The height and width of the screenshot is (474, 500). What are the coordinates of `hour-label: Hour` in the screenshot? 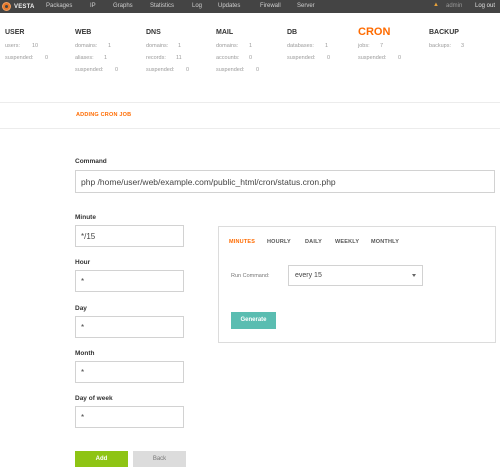 It's located at (83, 262).